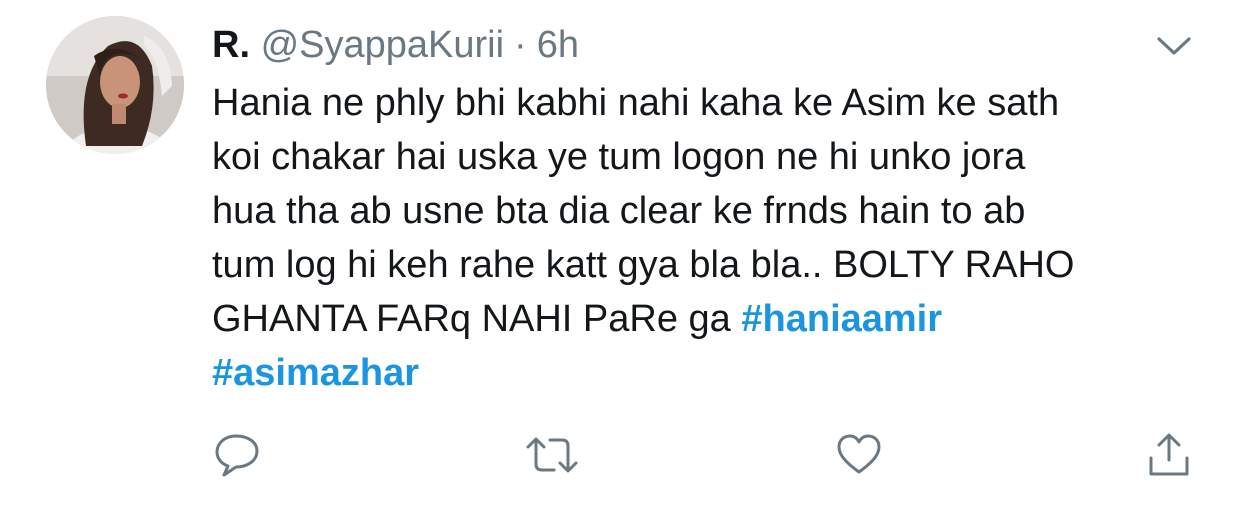 The width and height of the screenshot is (1242, 505). I want to click on avatar, so click(115, 85).